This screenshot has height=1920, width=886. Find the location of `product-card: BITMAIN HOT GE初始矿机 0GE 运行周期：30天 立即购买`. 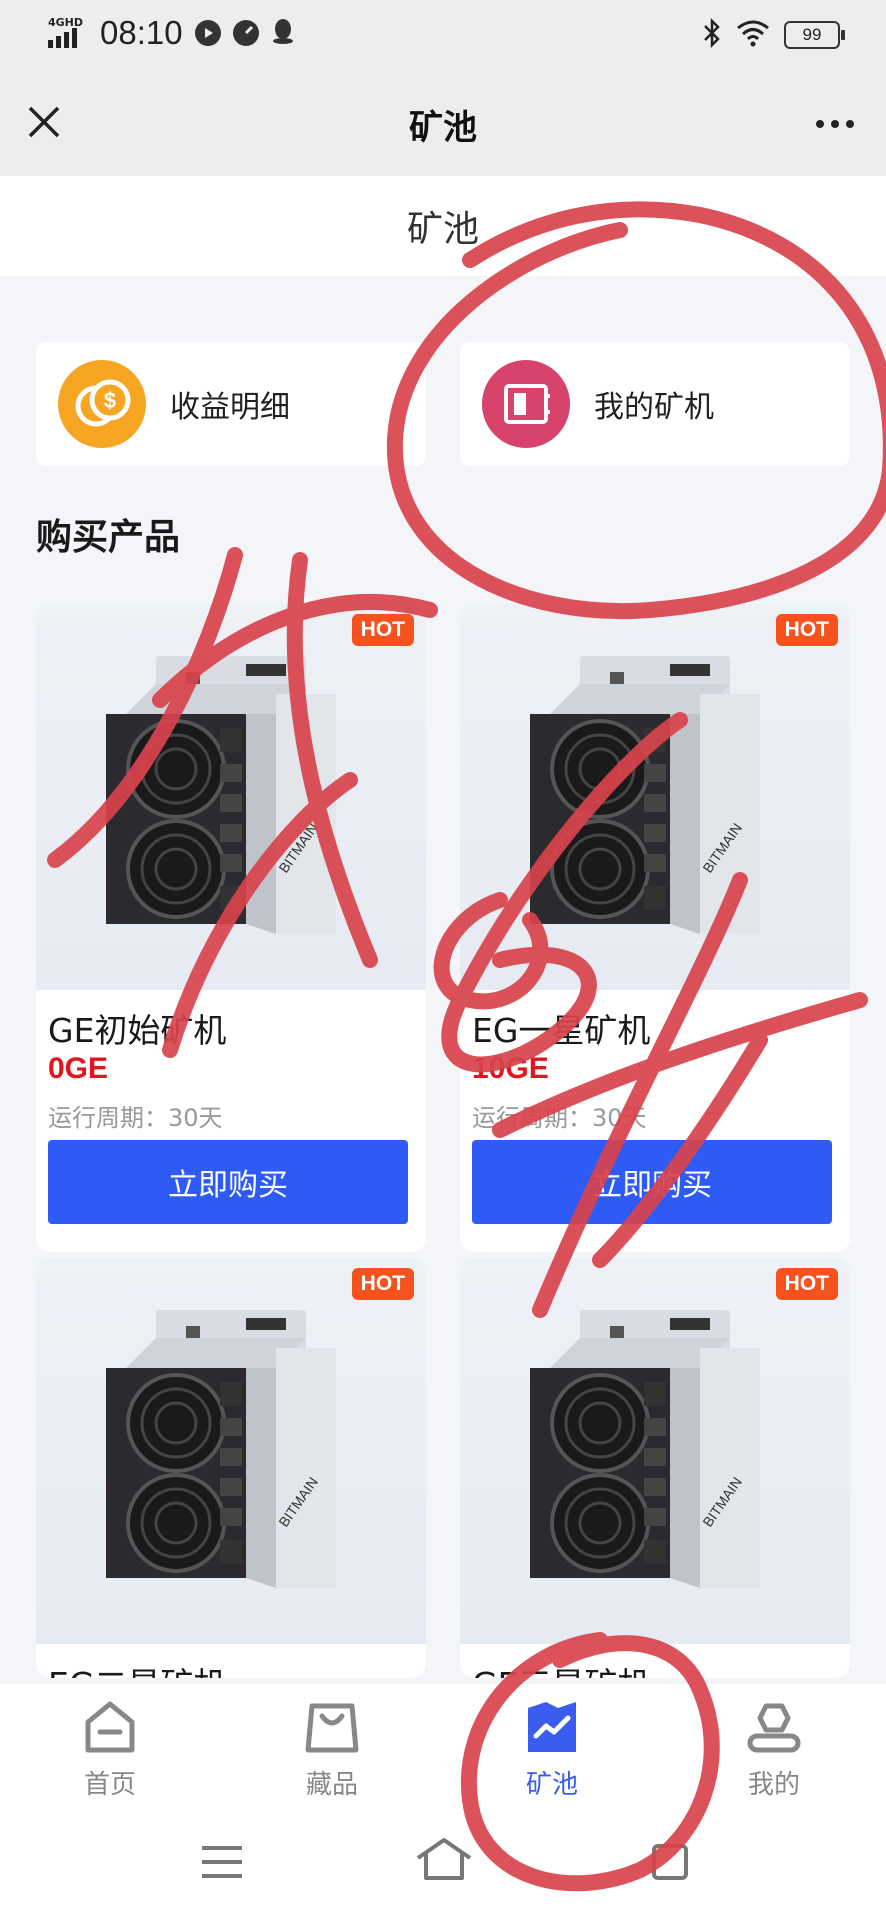

product-card: BITMAIN HOT GE初始矿机 0GE 运行周期：30天 立即购买 is located at coordinates (231, 928).